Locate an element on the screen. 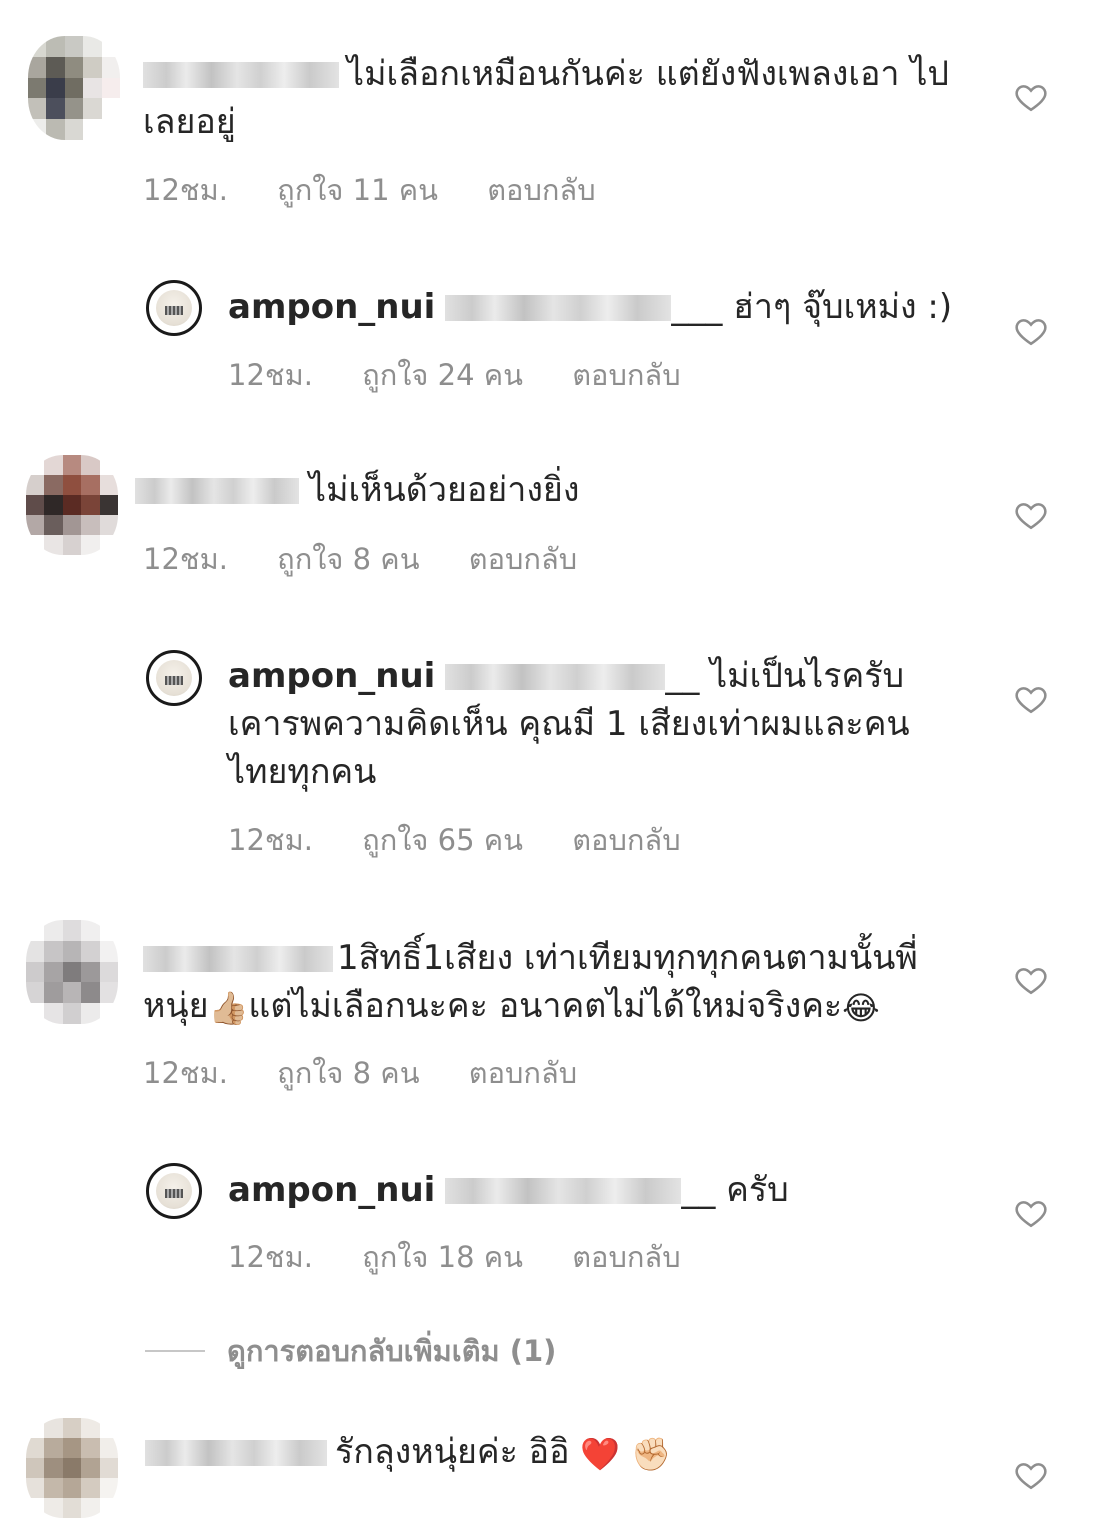 The width and height of the screenshot is (1106, 1518). thumbs-up-emoji: 👍🏼 is located at coordinates (228, 1008).